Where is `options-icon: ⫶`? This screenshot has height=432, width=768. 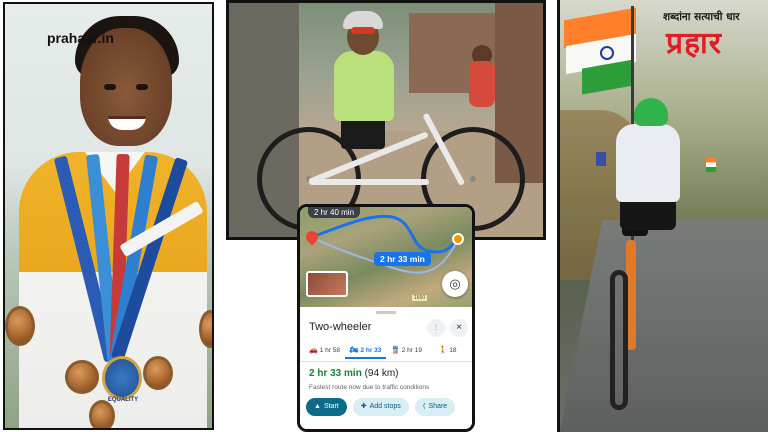 options-icon: ⫶ is located at coordinates (436, 328).